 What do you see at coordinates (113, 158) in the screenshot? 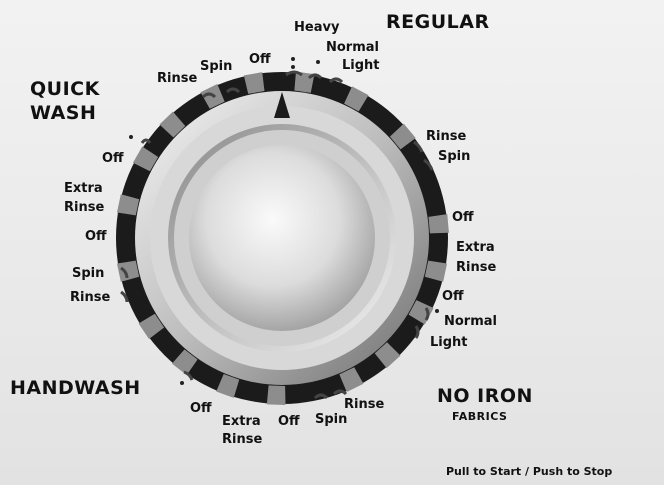
I see `quick-wash-off-top-label: Off` at bounding box center [113, 158].